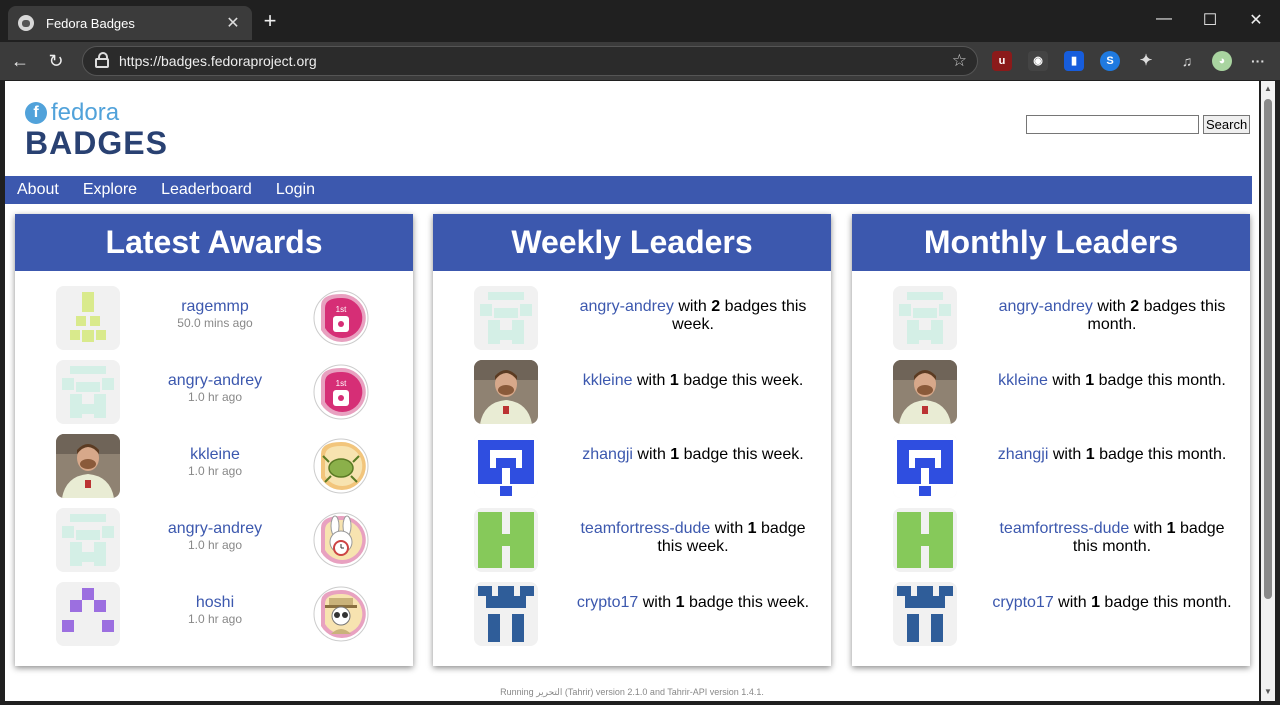 This screenshot has height=705, width=1280. Describe the element at coordinates (1051, 466) in the screenshot. I see `leader-row: zhangji with 1 badge this month.` at that location.